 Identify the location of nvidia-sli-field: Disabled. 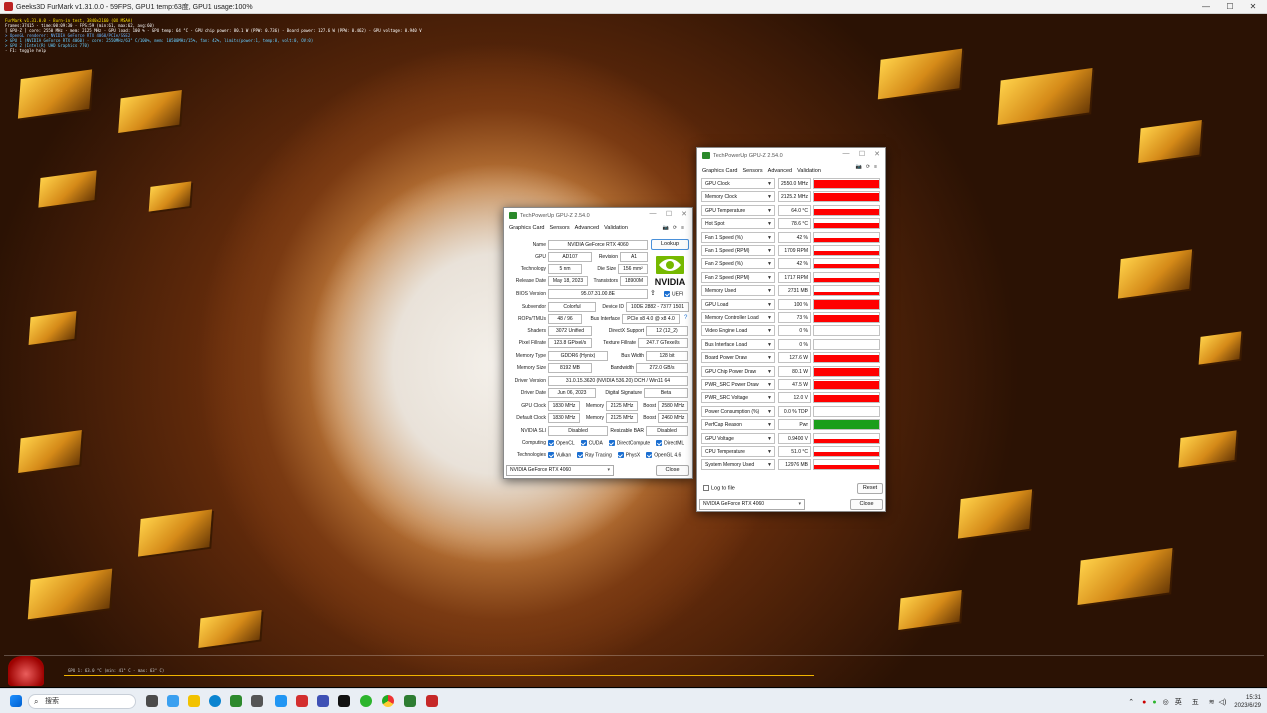
(578, 431).